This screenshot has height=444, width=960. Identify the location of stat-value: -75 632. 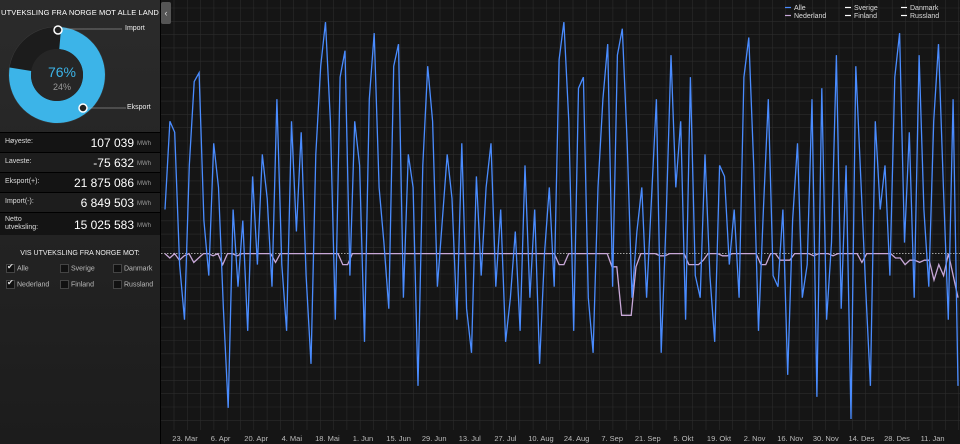
(113, 163).